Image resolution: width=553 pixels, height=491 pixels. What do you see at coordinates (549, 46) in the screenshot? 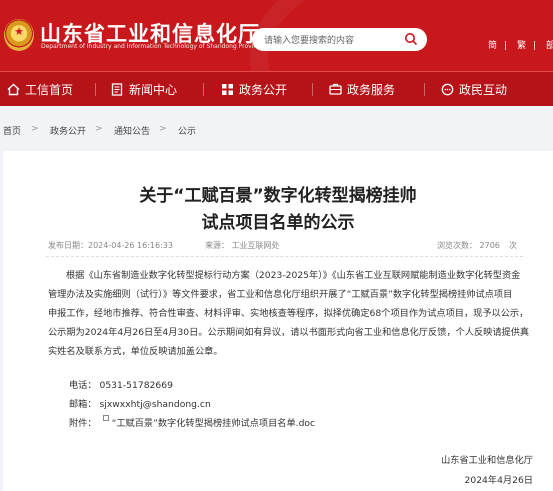
I see `department-link: 部属` at bounding box center [549, 46].